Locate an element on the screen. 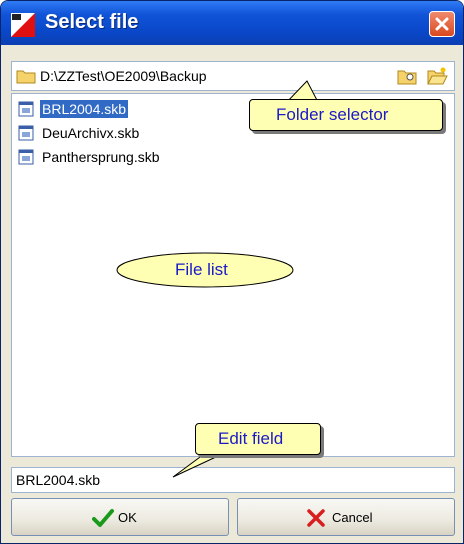  folder-selector-callout: Folder selector is located at coordinates (346, 115).